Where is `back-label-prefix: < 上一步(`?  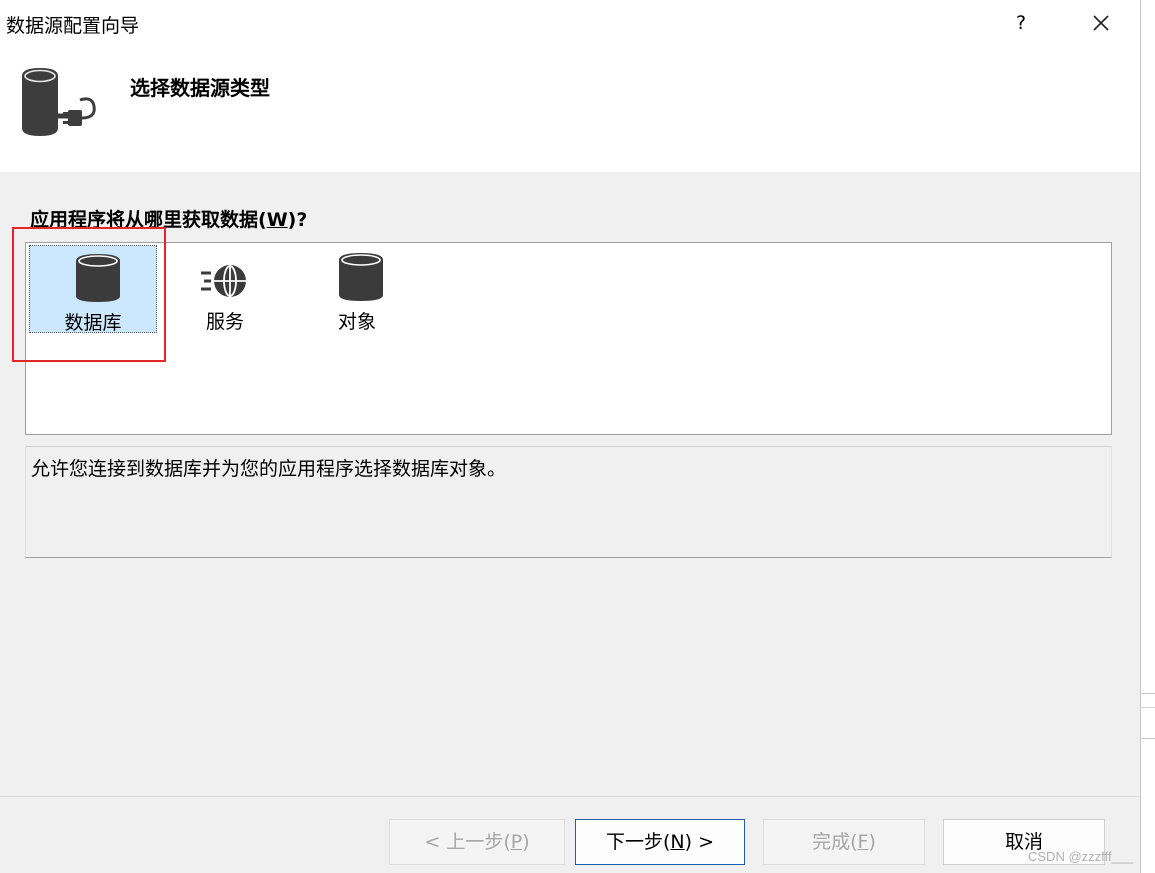
back-label-prefix: < 上一步( is located at coordinates (467, 842).